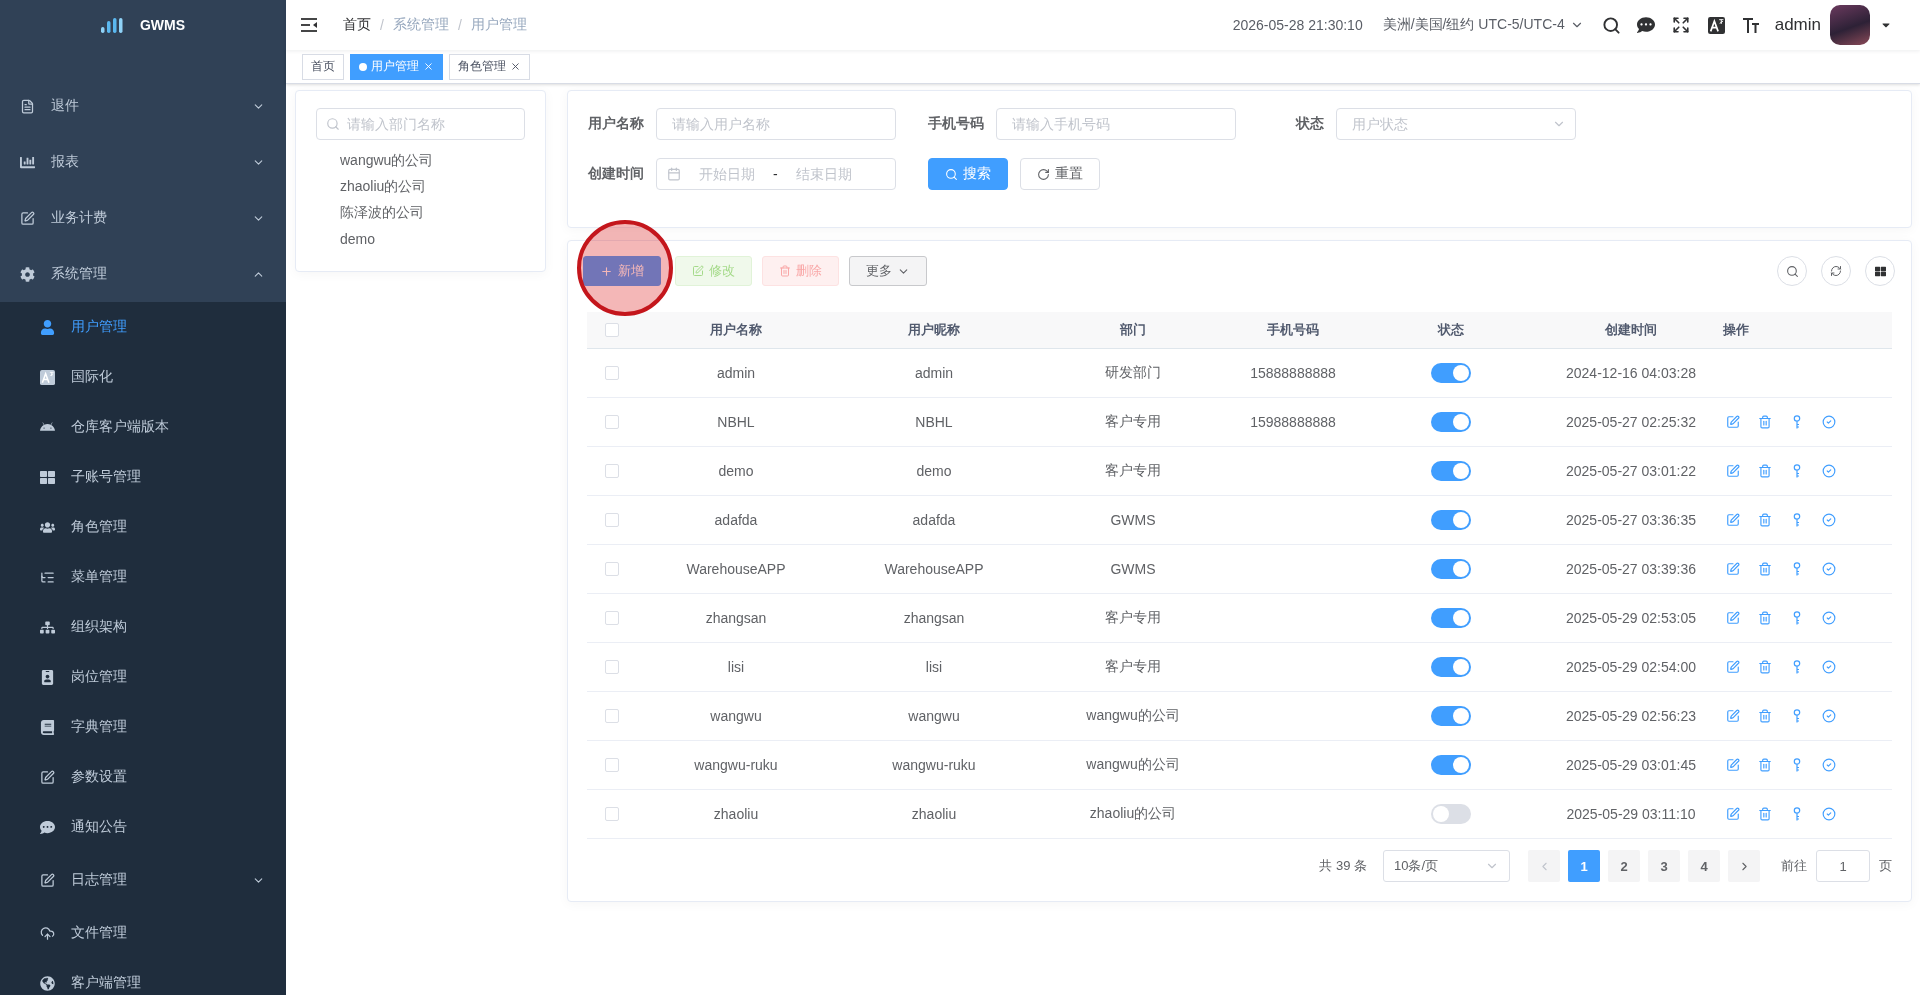  Describe the element at coordinates (1836, 271) in the screenshot. I see `refresh-button` at that location.